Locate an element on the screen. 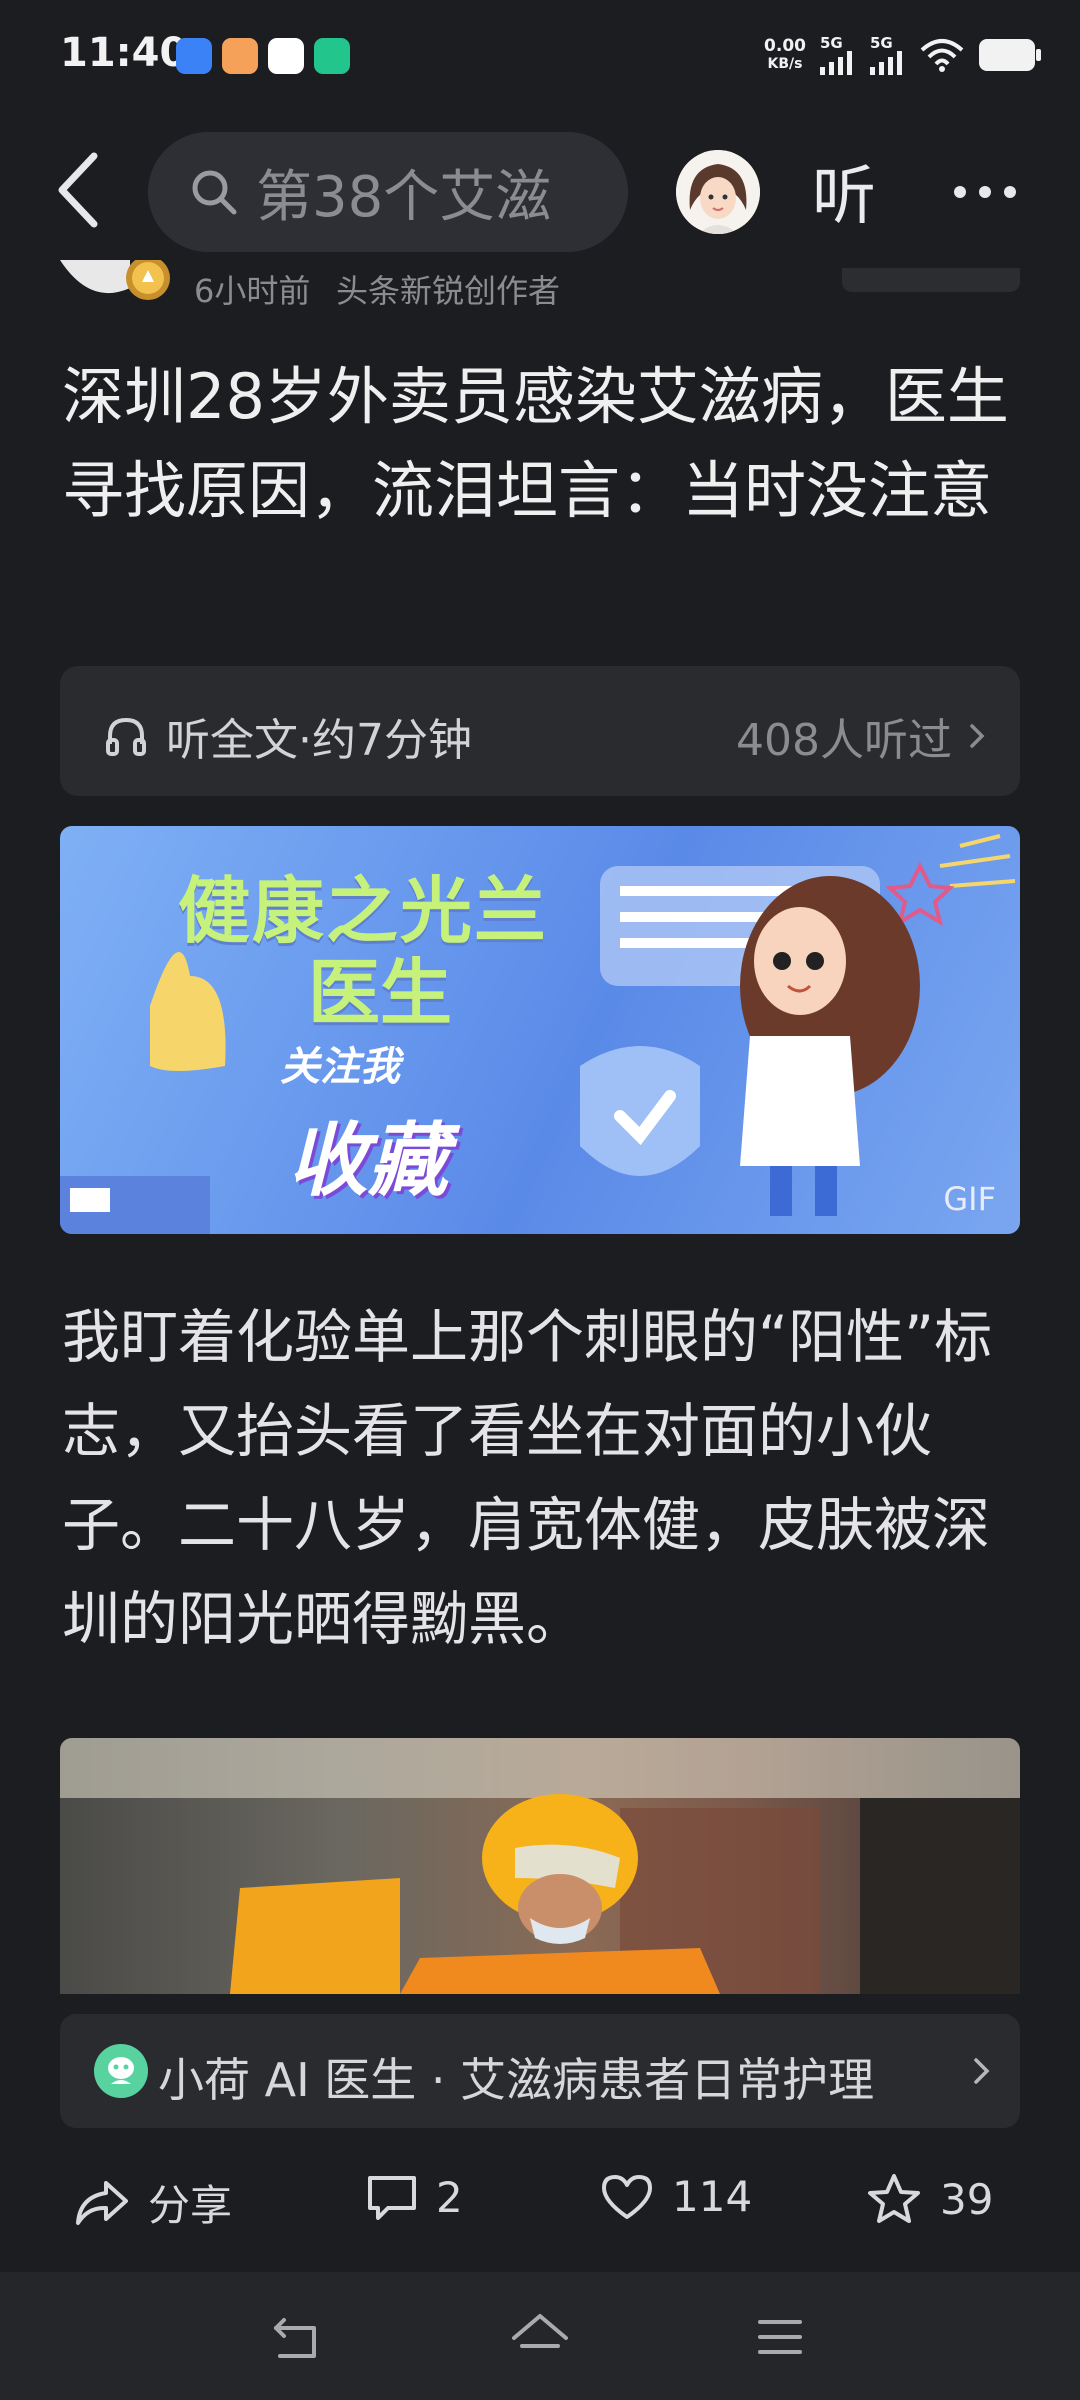 The image size is (1080, 2400). share-label: 分享 is located at coordinates (190, 2205).